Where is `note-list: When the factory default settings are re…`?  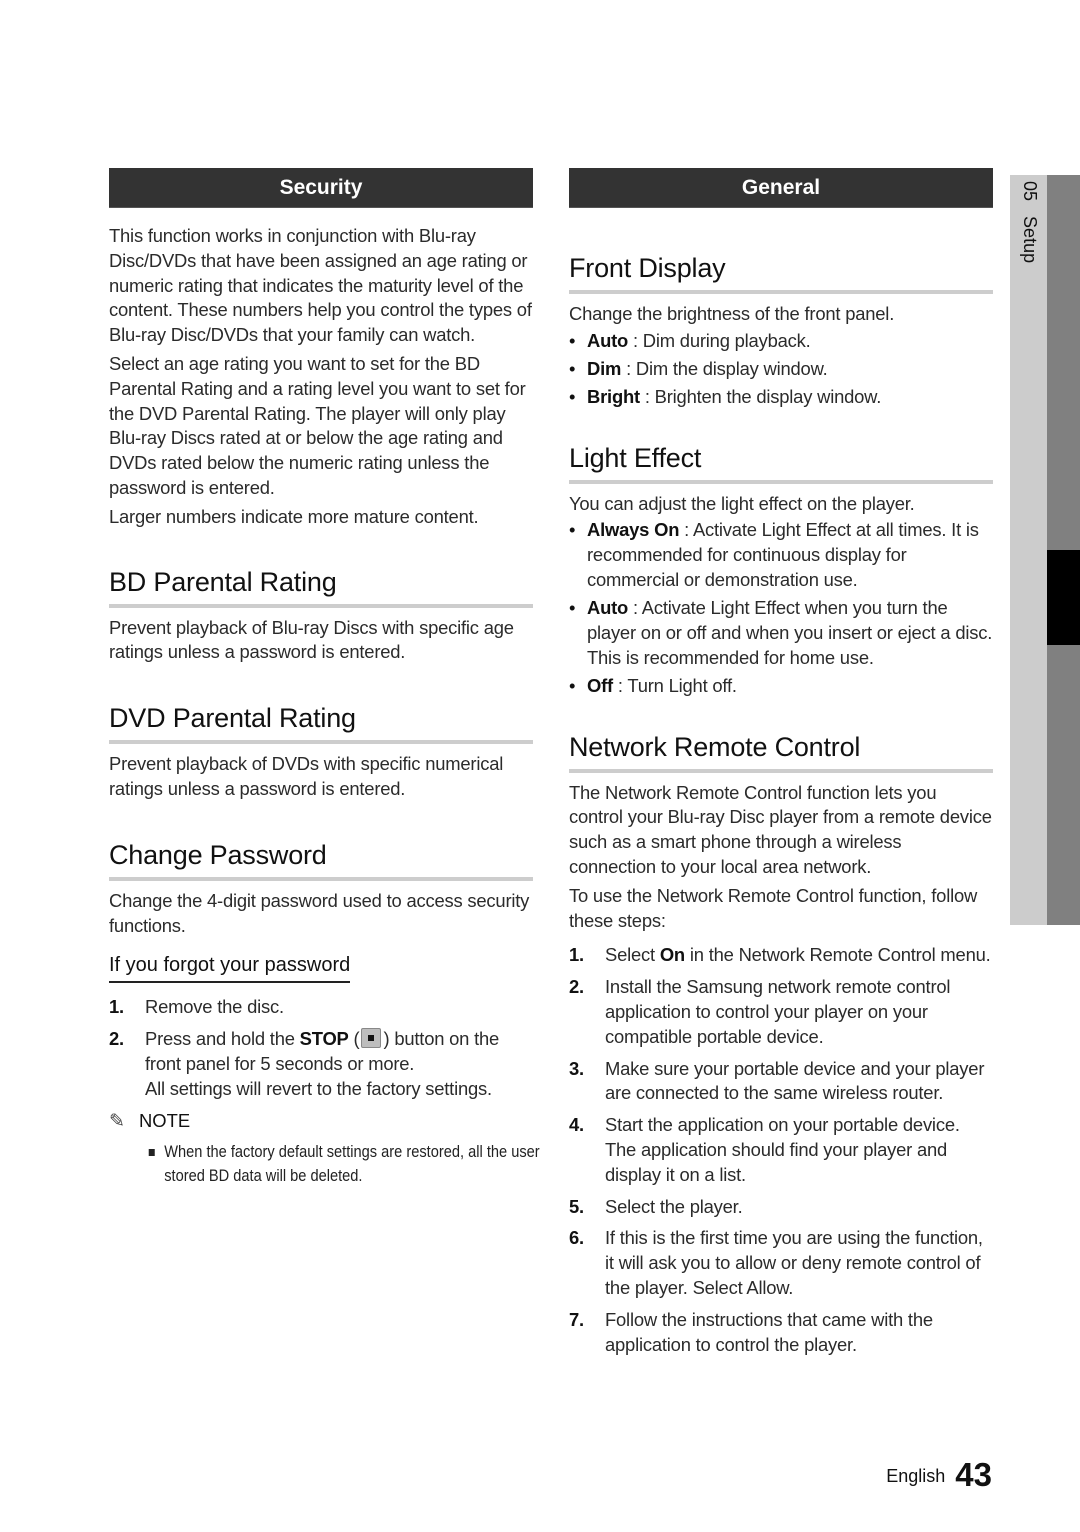
note-list: When the factory default settings are re… is located at coordinates (324, 1164).